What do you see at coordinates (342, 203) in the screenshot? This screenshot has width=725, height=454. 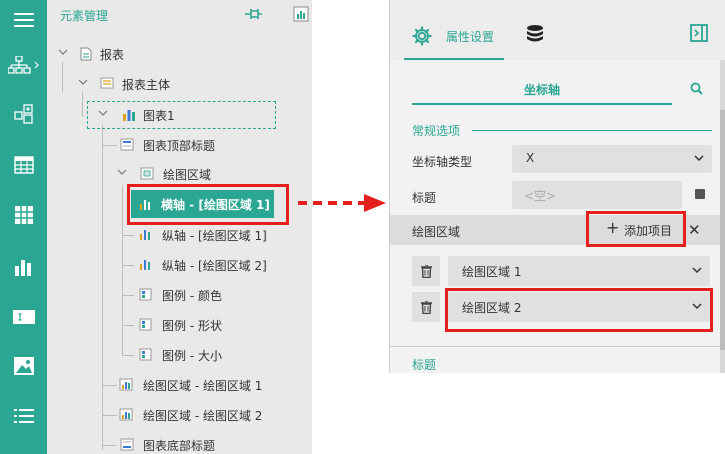 I see `arrow-annotation` at bounding box center [342, 203].